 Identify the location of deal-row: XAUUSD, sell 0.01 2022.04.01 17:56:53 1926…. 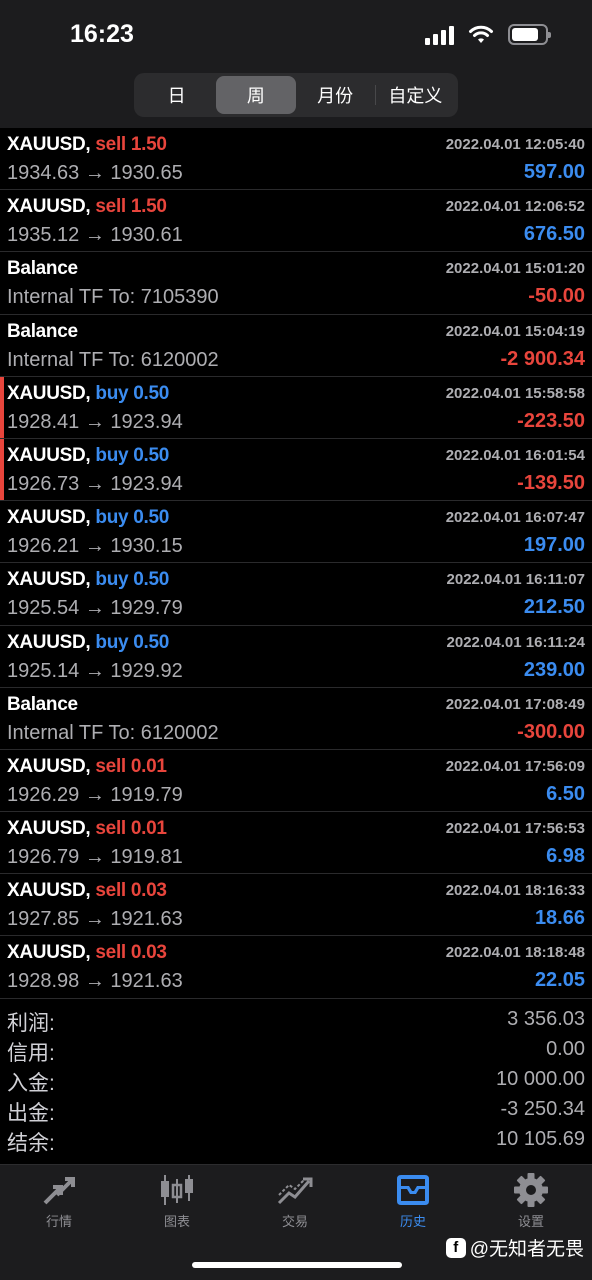
(296, 843).